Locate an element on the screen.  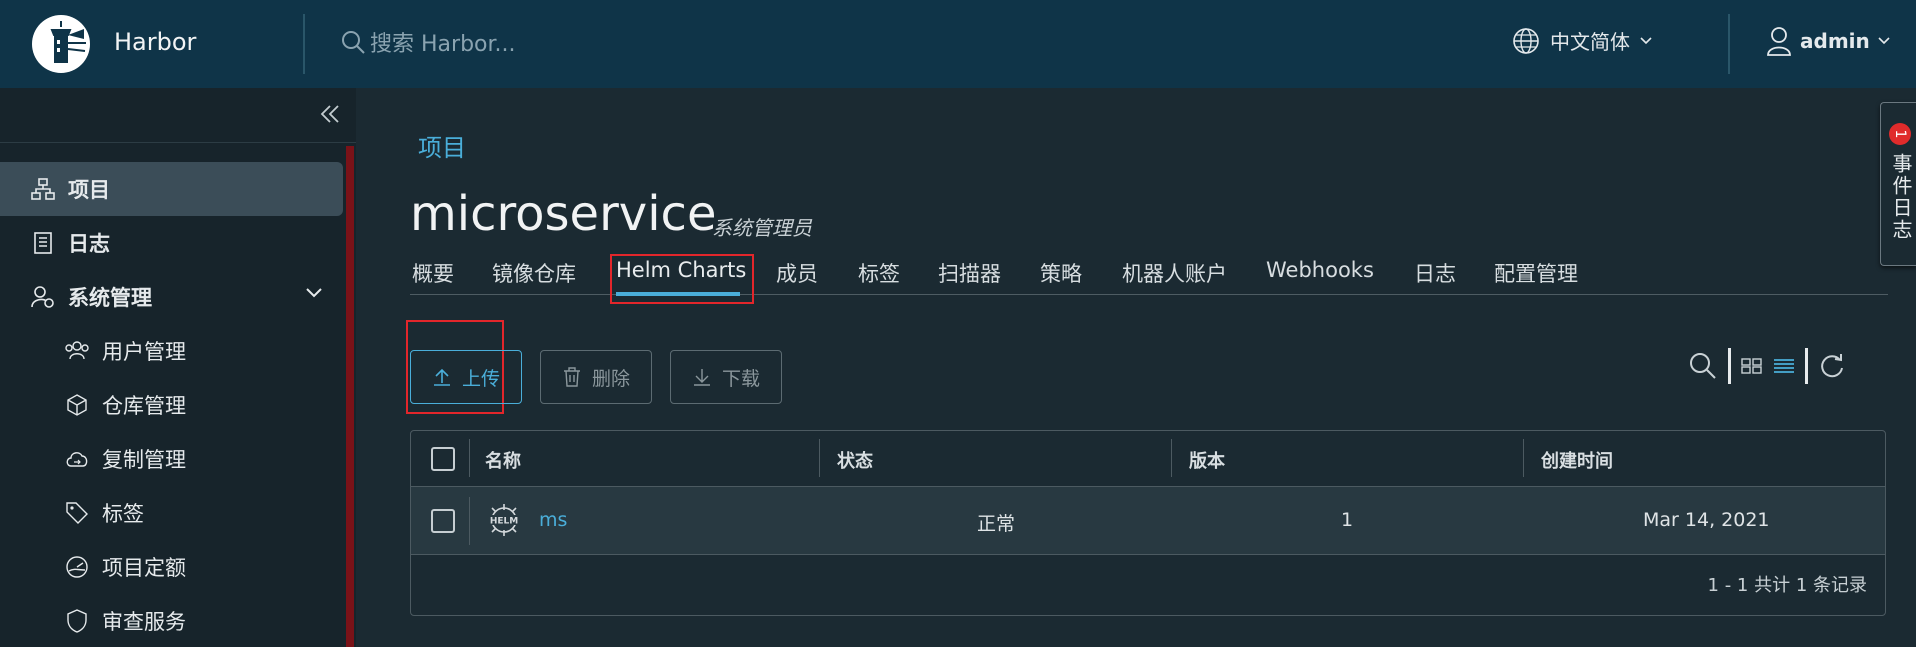
sidebar-item-label: 仓库管理 is located at coordinates (144, 406).